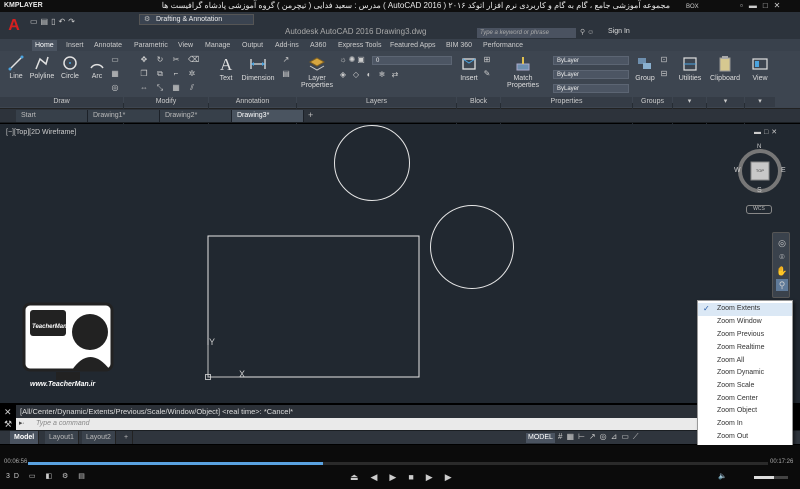 The height and width of the screenshot is (489, 800). Describe the element at coordinates (317, 72) in the screenshot. I see `layer-properties-button: Layer Properties` at that location.